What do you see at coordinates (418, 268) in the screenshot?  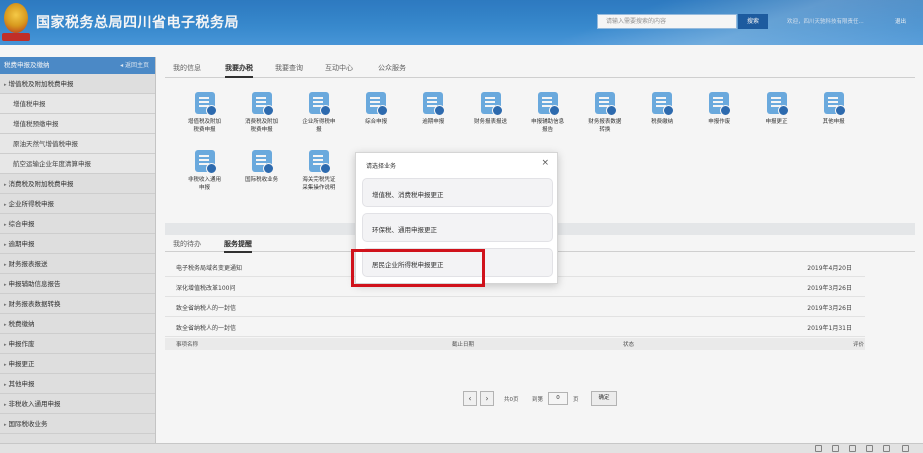 I see `highlight-annotation` at bounding box center [418, 268].